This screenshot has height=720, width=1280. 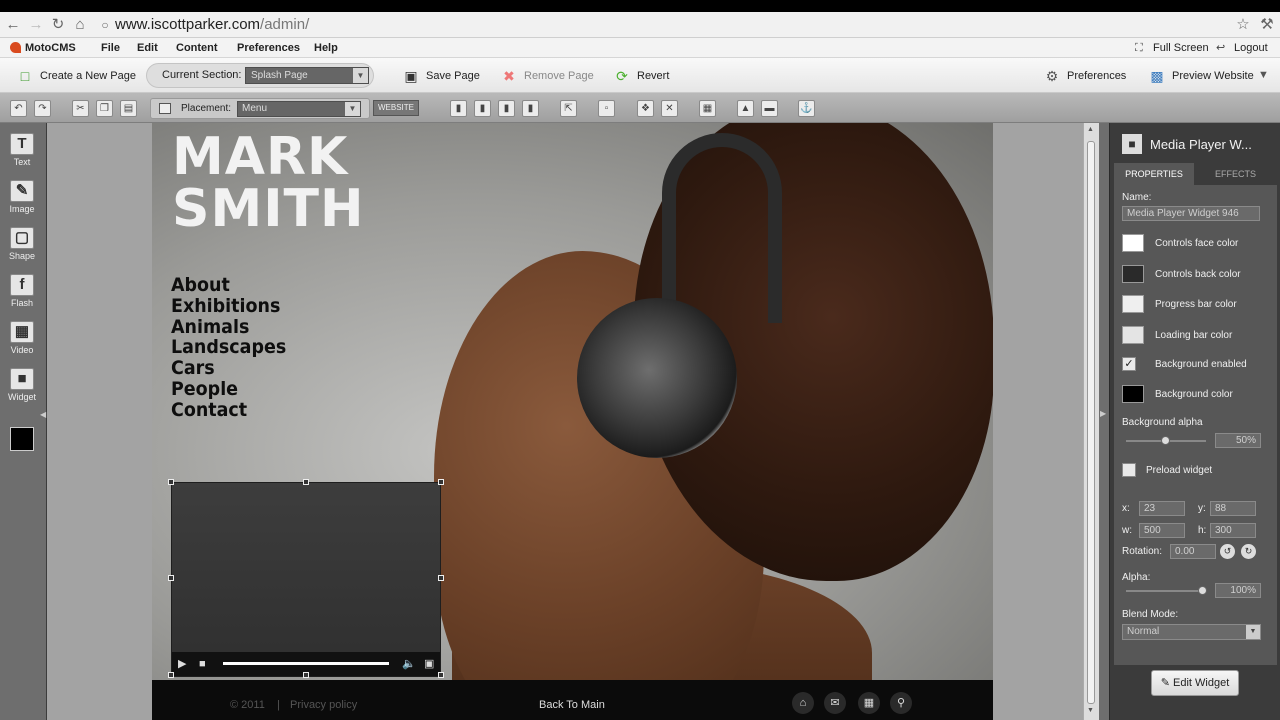 I want to click on media-player-widget: ▶ ■ 🔈 ▣, so click(x=306, y=578).